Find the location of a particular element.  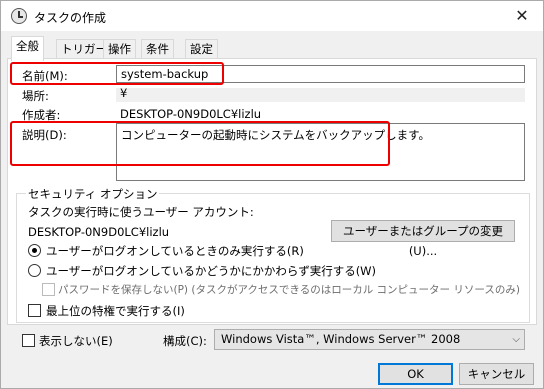

radio-run-any is located at coordinates (34, 270).